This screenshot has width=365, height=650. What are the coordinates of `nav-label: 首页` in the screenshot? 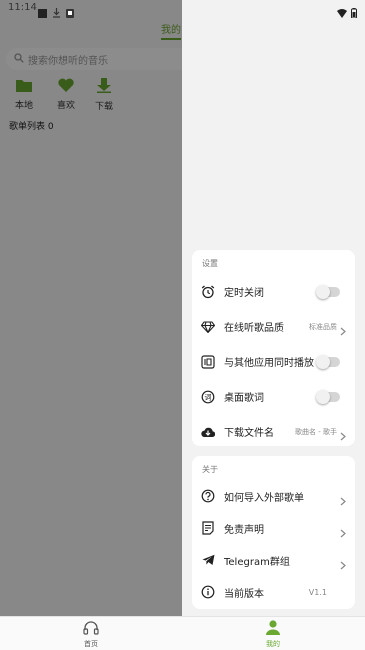 It's located at (91, 644).